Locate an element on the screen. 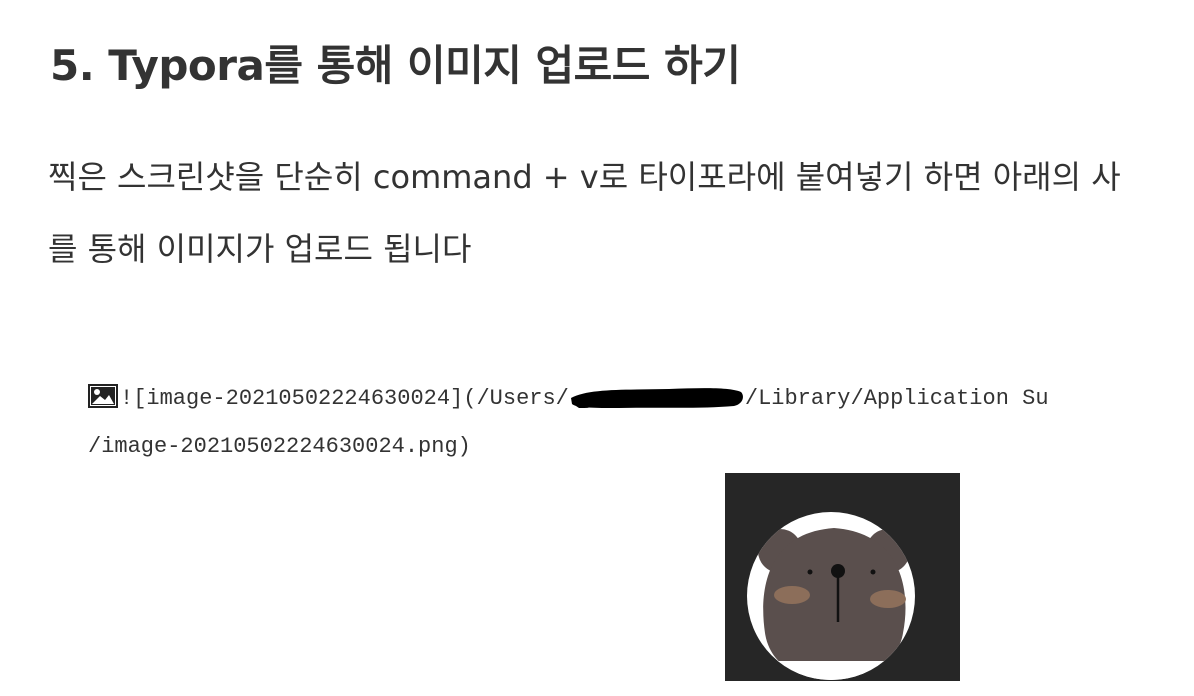 Image resolution: width=1194 pixels, height=696 pixels. image-icon is located at coordinates (103, 401).